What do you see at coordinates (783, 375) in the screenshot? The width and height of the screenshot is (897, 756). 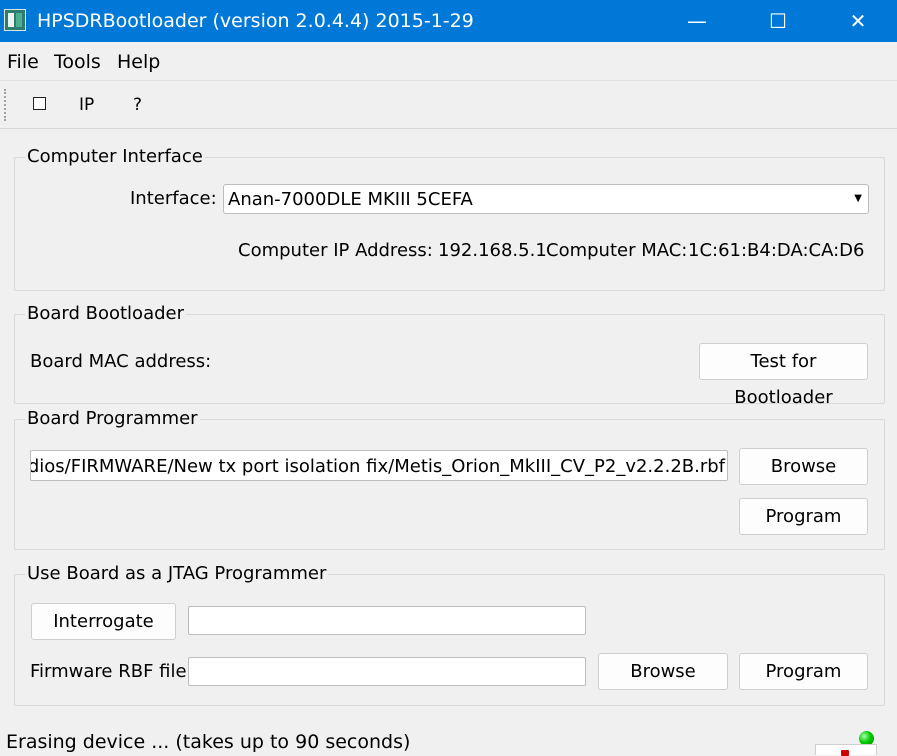 I see `test-bootloader-button: Test for Bootloader` at bounding box center [783, 375].